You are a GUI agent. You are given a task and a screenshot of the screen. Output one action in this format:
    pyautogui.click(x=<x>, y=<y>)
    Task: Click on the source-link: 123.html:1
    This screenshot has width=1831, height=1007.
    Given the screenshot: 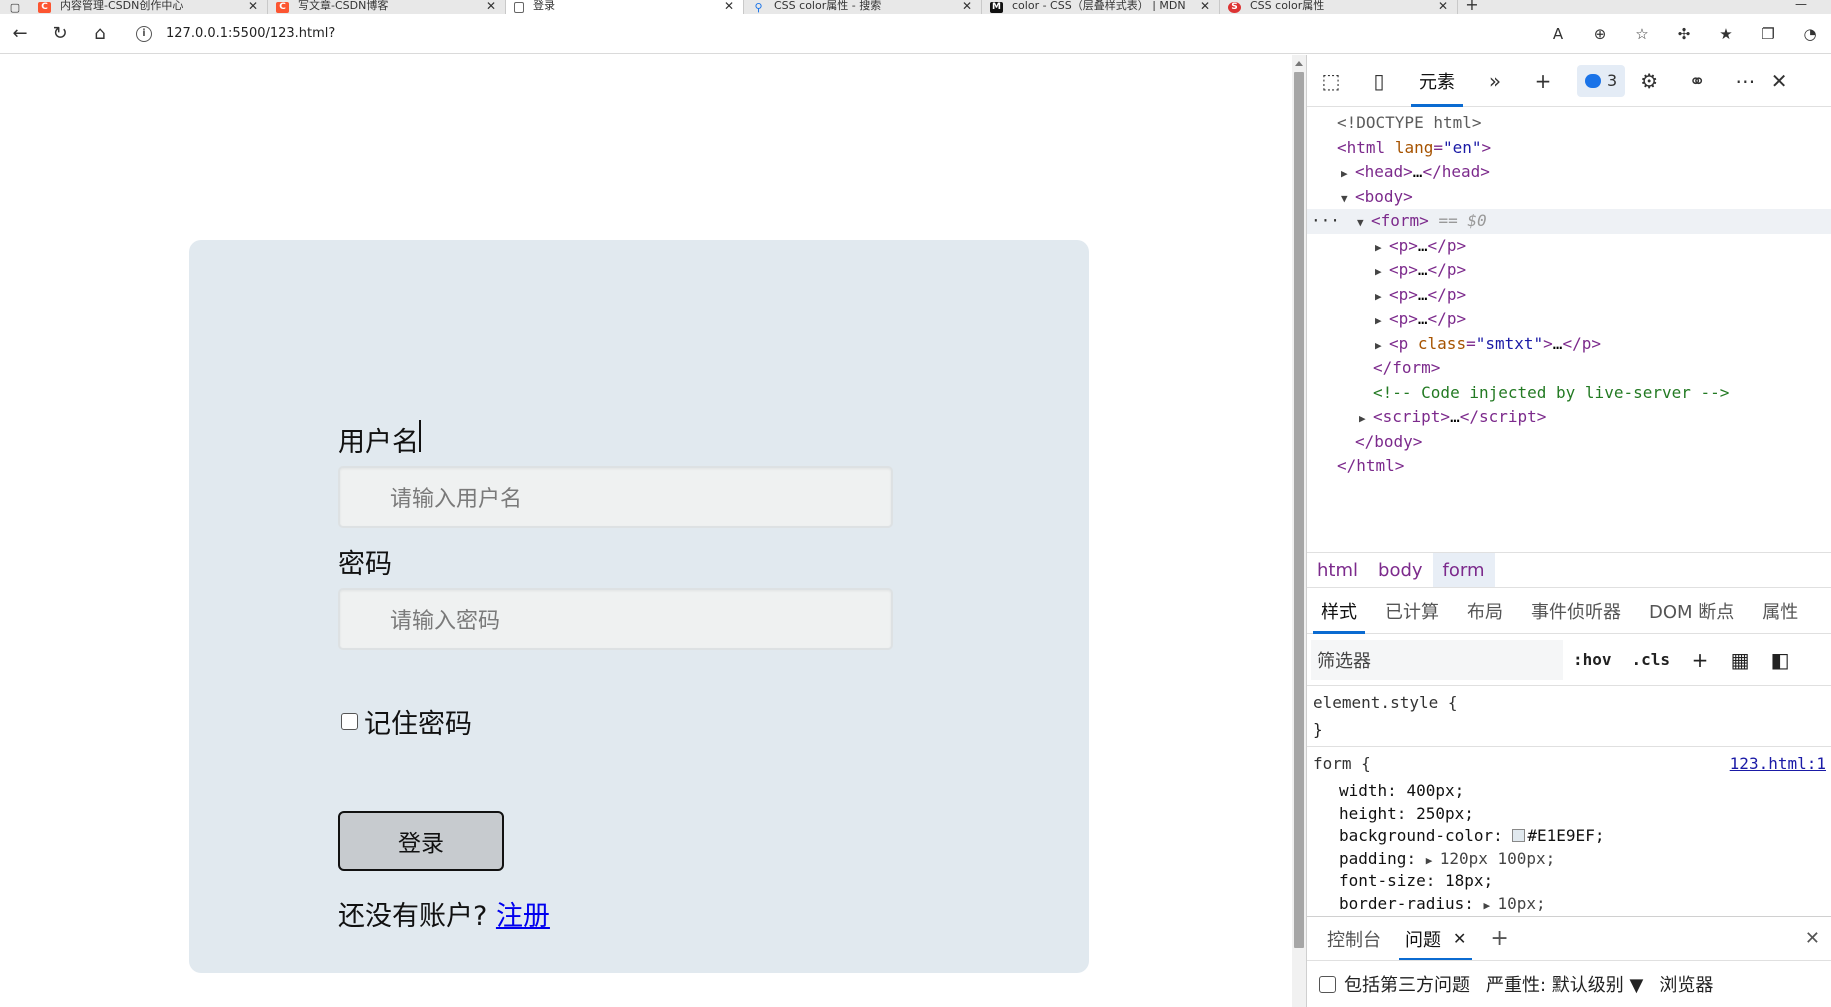 What is the action you would take?
    pyautogui.click(x=1778, y=763)
    